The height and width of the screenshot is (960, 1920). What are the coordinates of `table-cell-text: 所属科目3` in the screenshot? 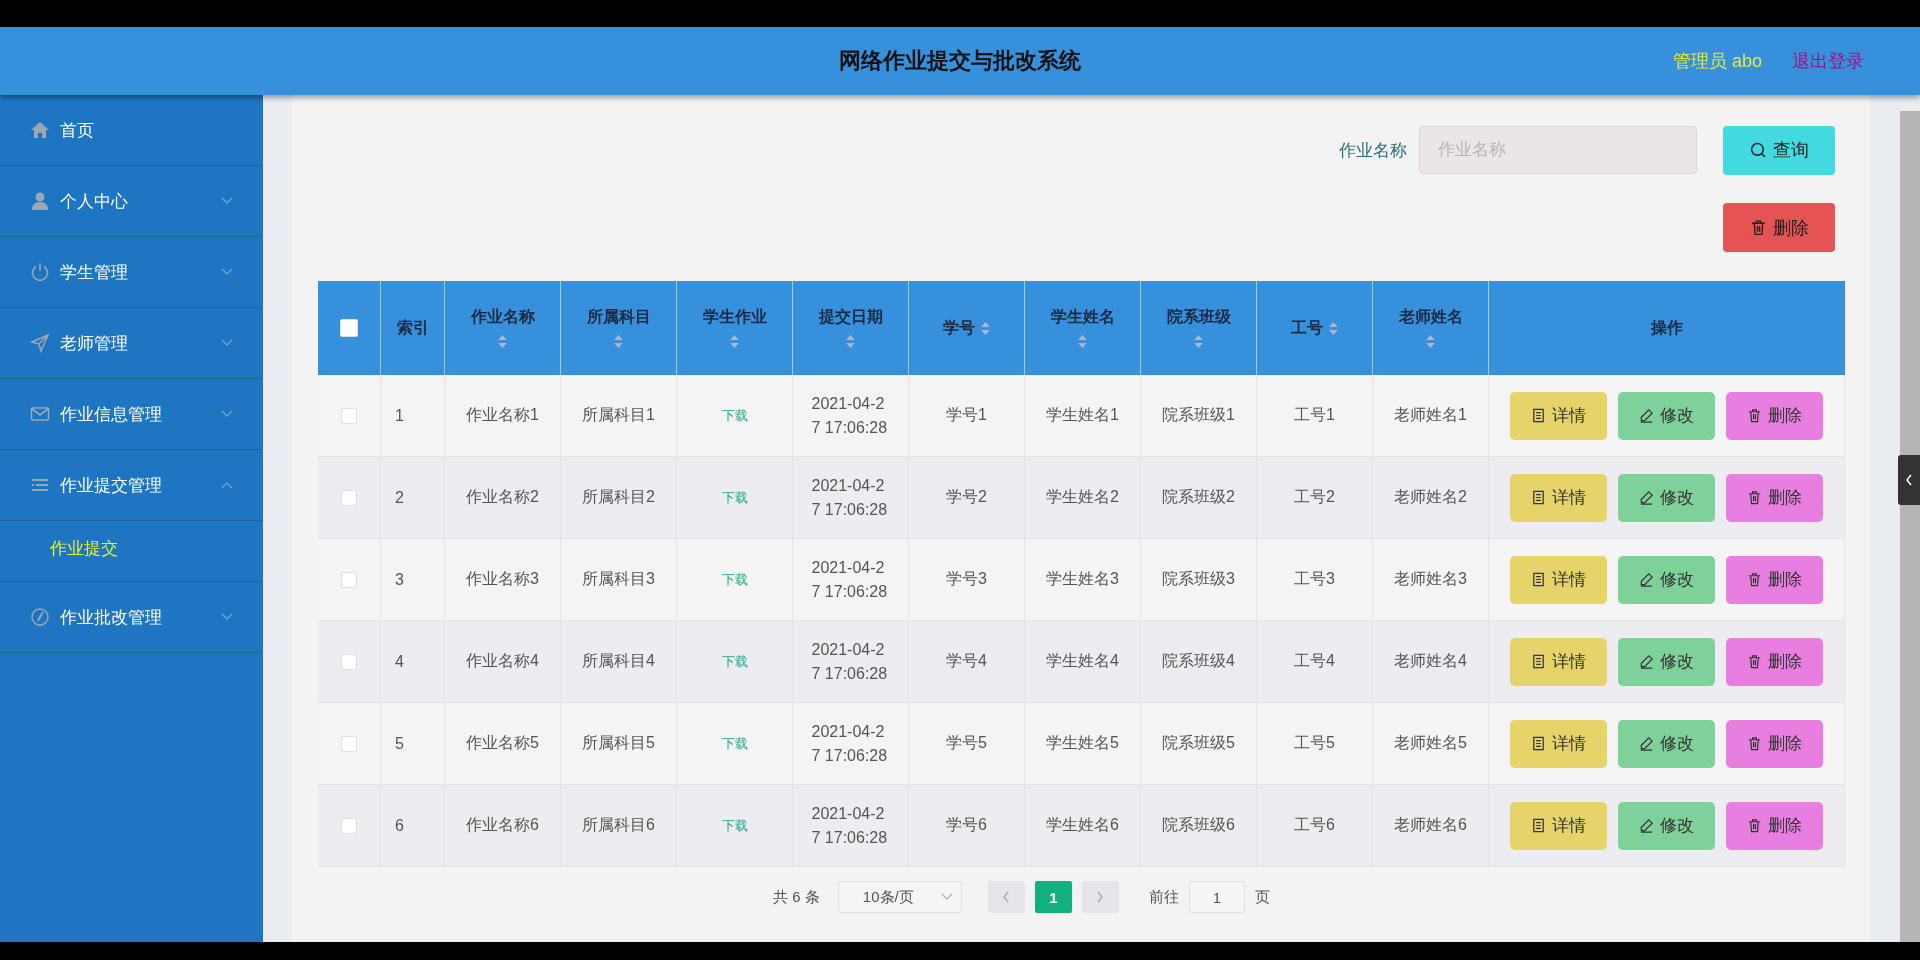 It's located at (618, 579).